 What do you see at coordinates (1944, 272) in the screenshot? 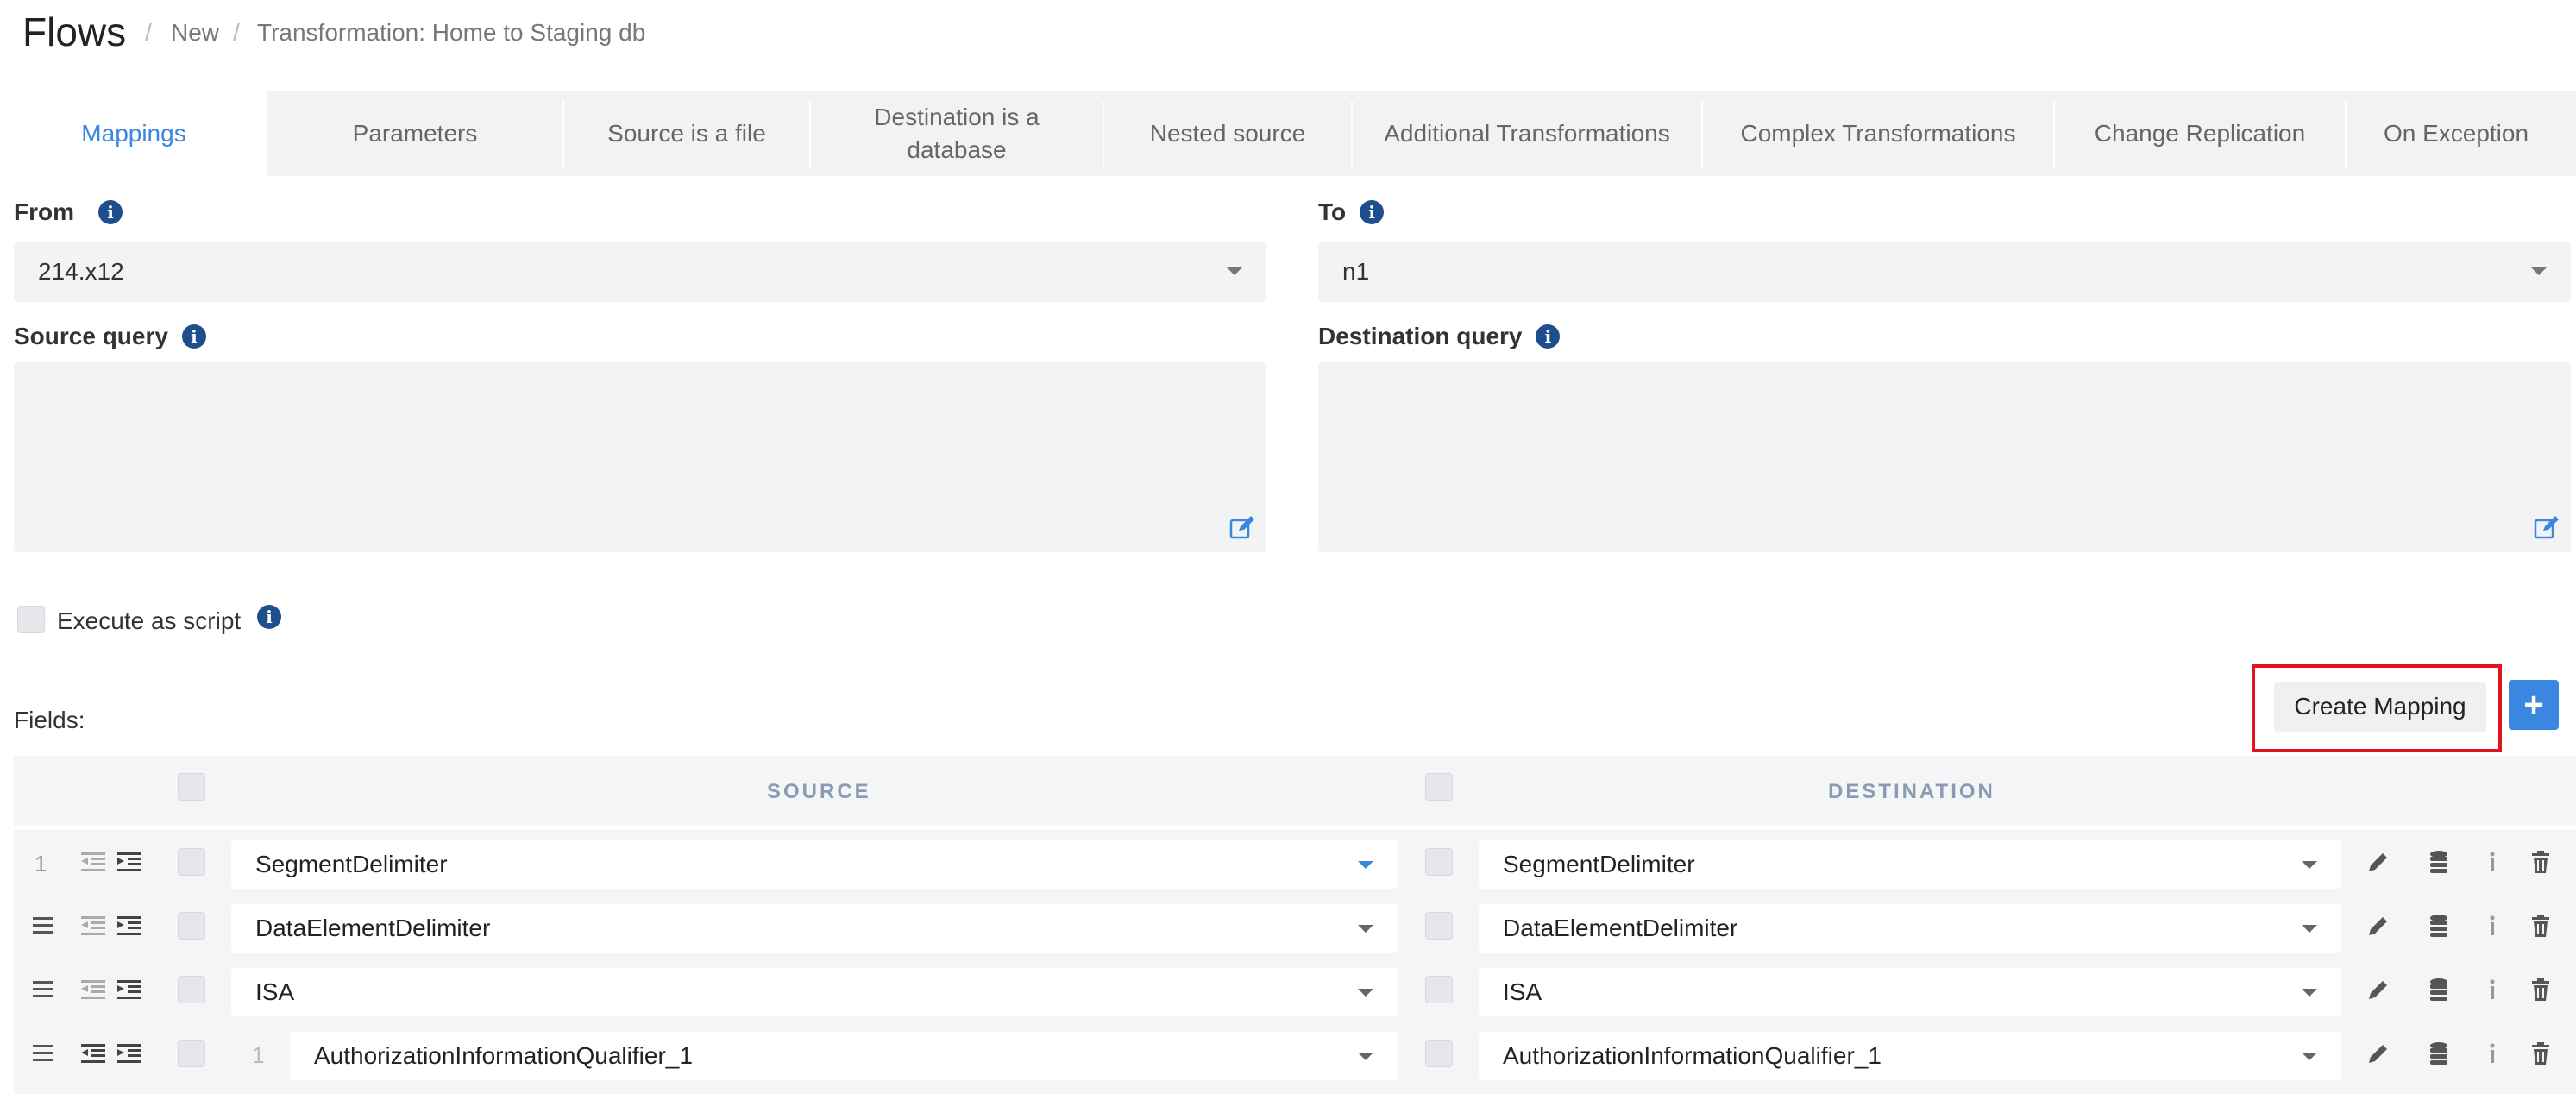
I see `to-select: n1` at bounding box center [1944, 272].